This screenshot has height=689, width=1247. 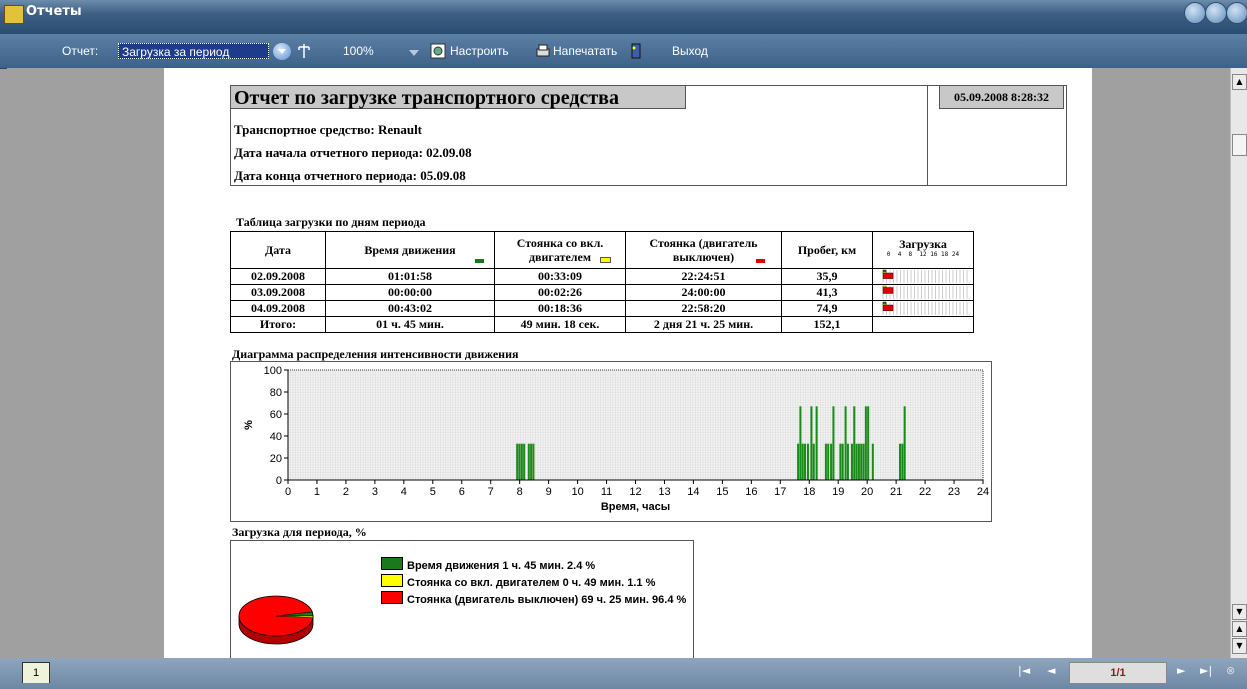 I want to click on y-tick-label: 40, so click(x=276, y=437).